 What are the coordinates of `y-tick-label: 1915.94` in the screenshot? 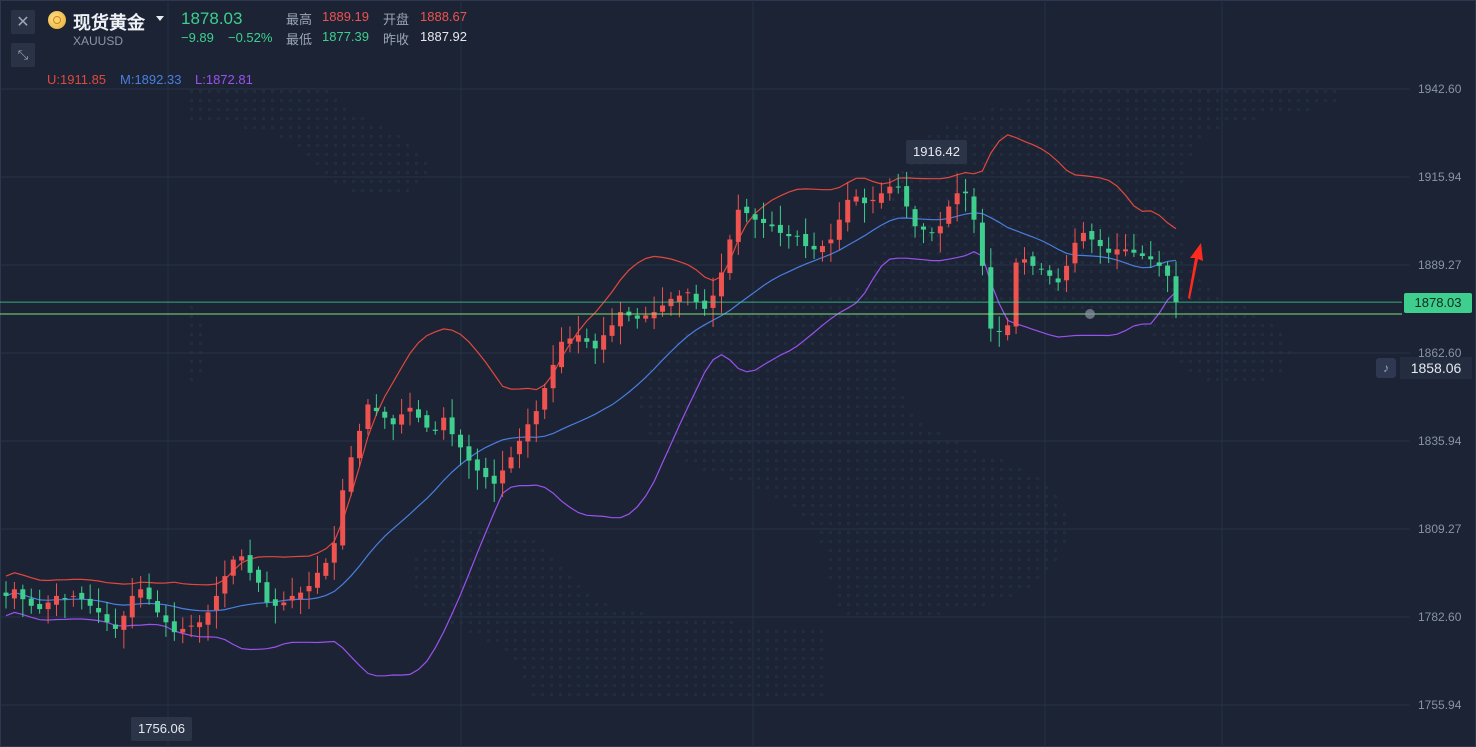 It's located at (1440, 177).